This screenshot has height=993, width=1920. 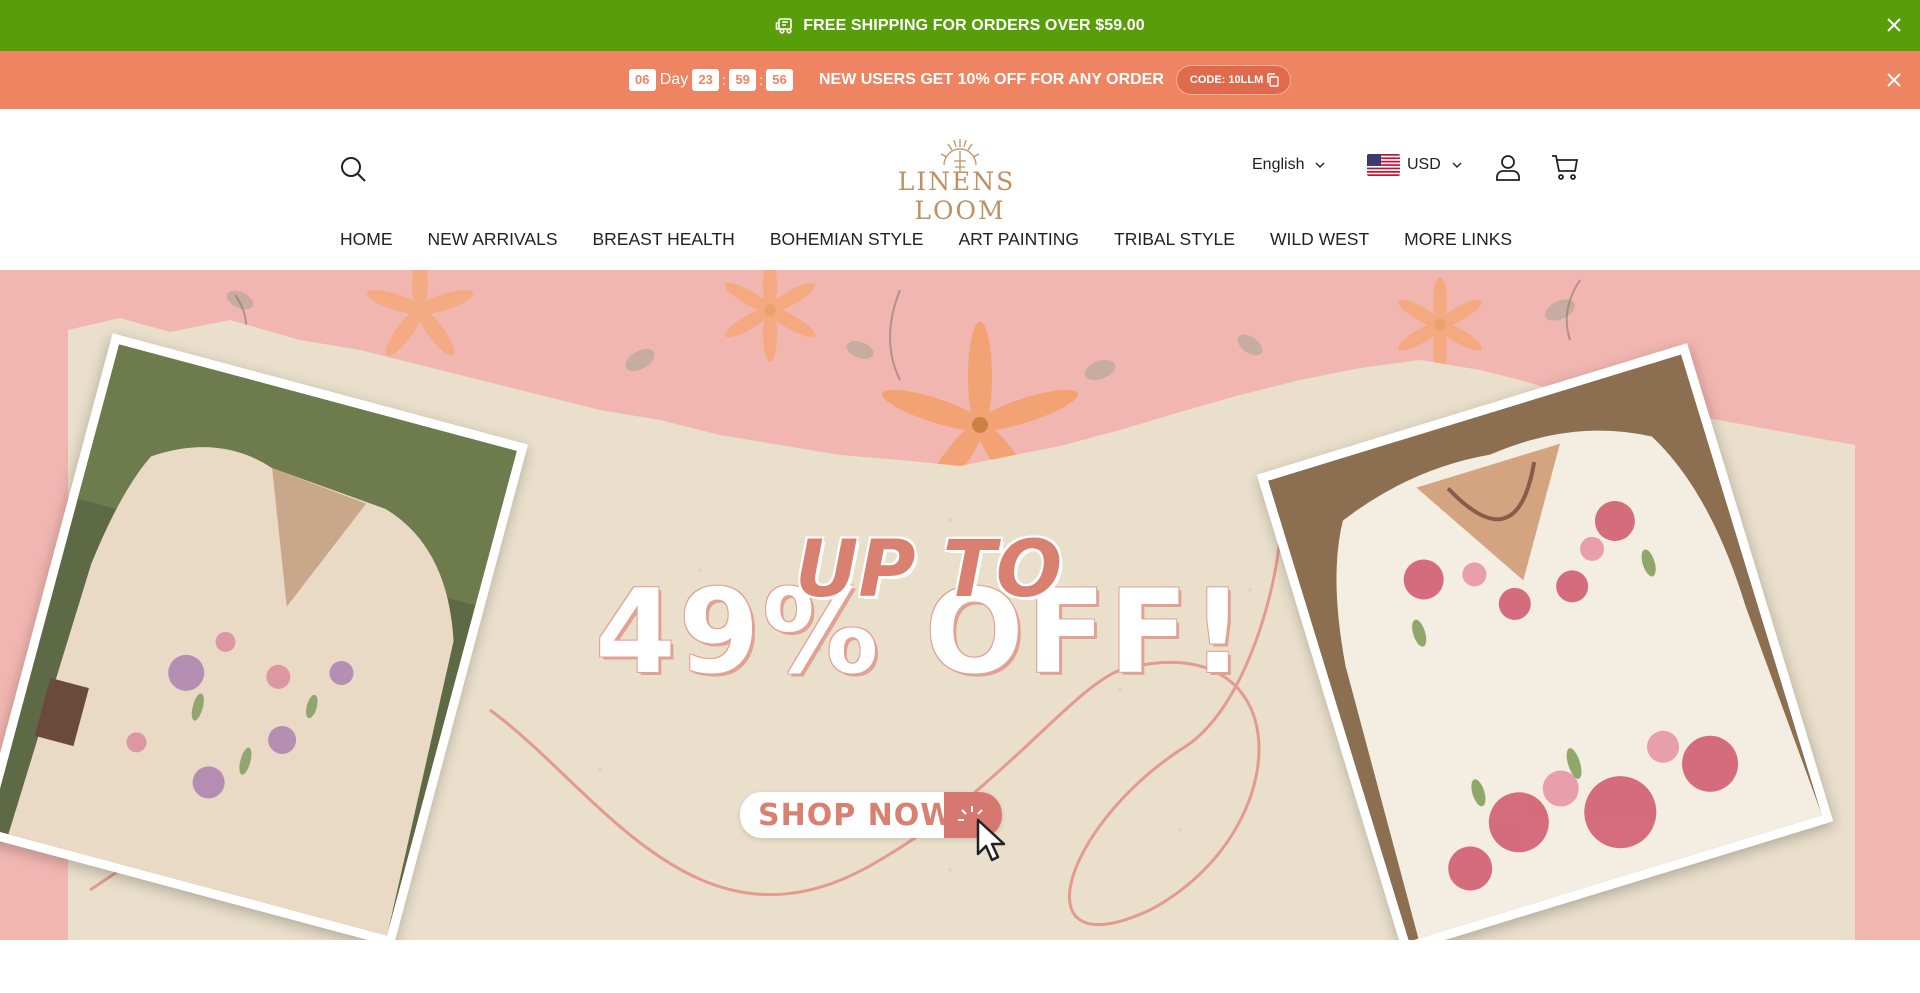 I want to click on us-flag-icon, so click(x=1383, y=165).